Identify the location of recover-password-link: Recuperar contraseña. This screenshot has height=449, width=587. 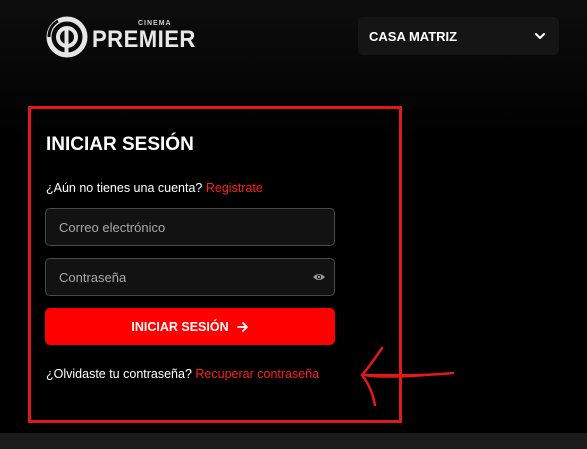
(257, 374).